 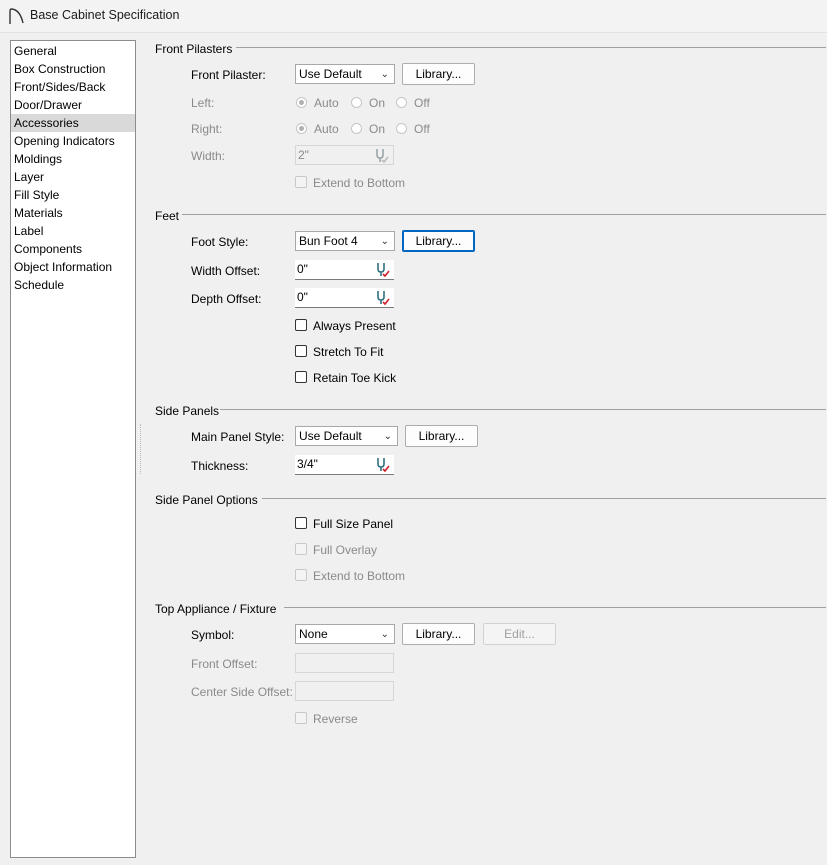 I want to click on front-pilaster-value: Use Default, so click(x=330, y=74).